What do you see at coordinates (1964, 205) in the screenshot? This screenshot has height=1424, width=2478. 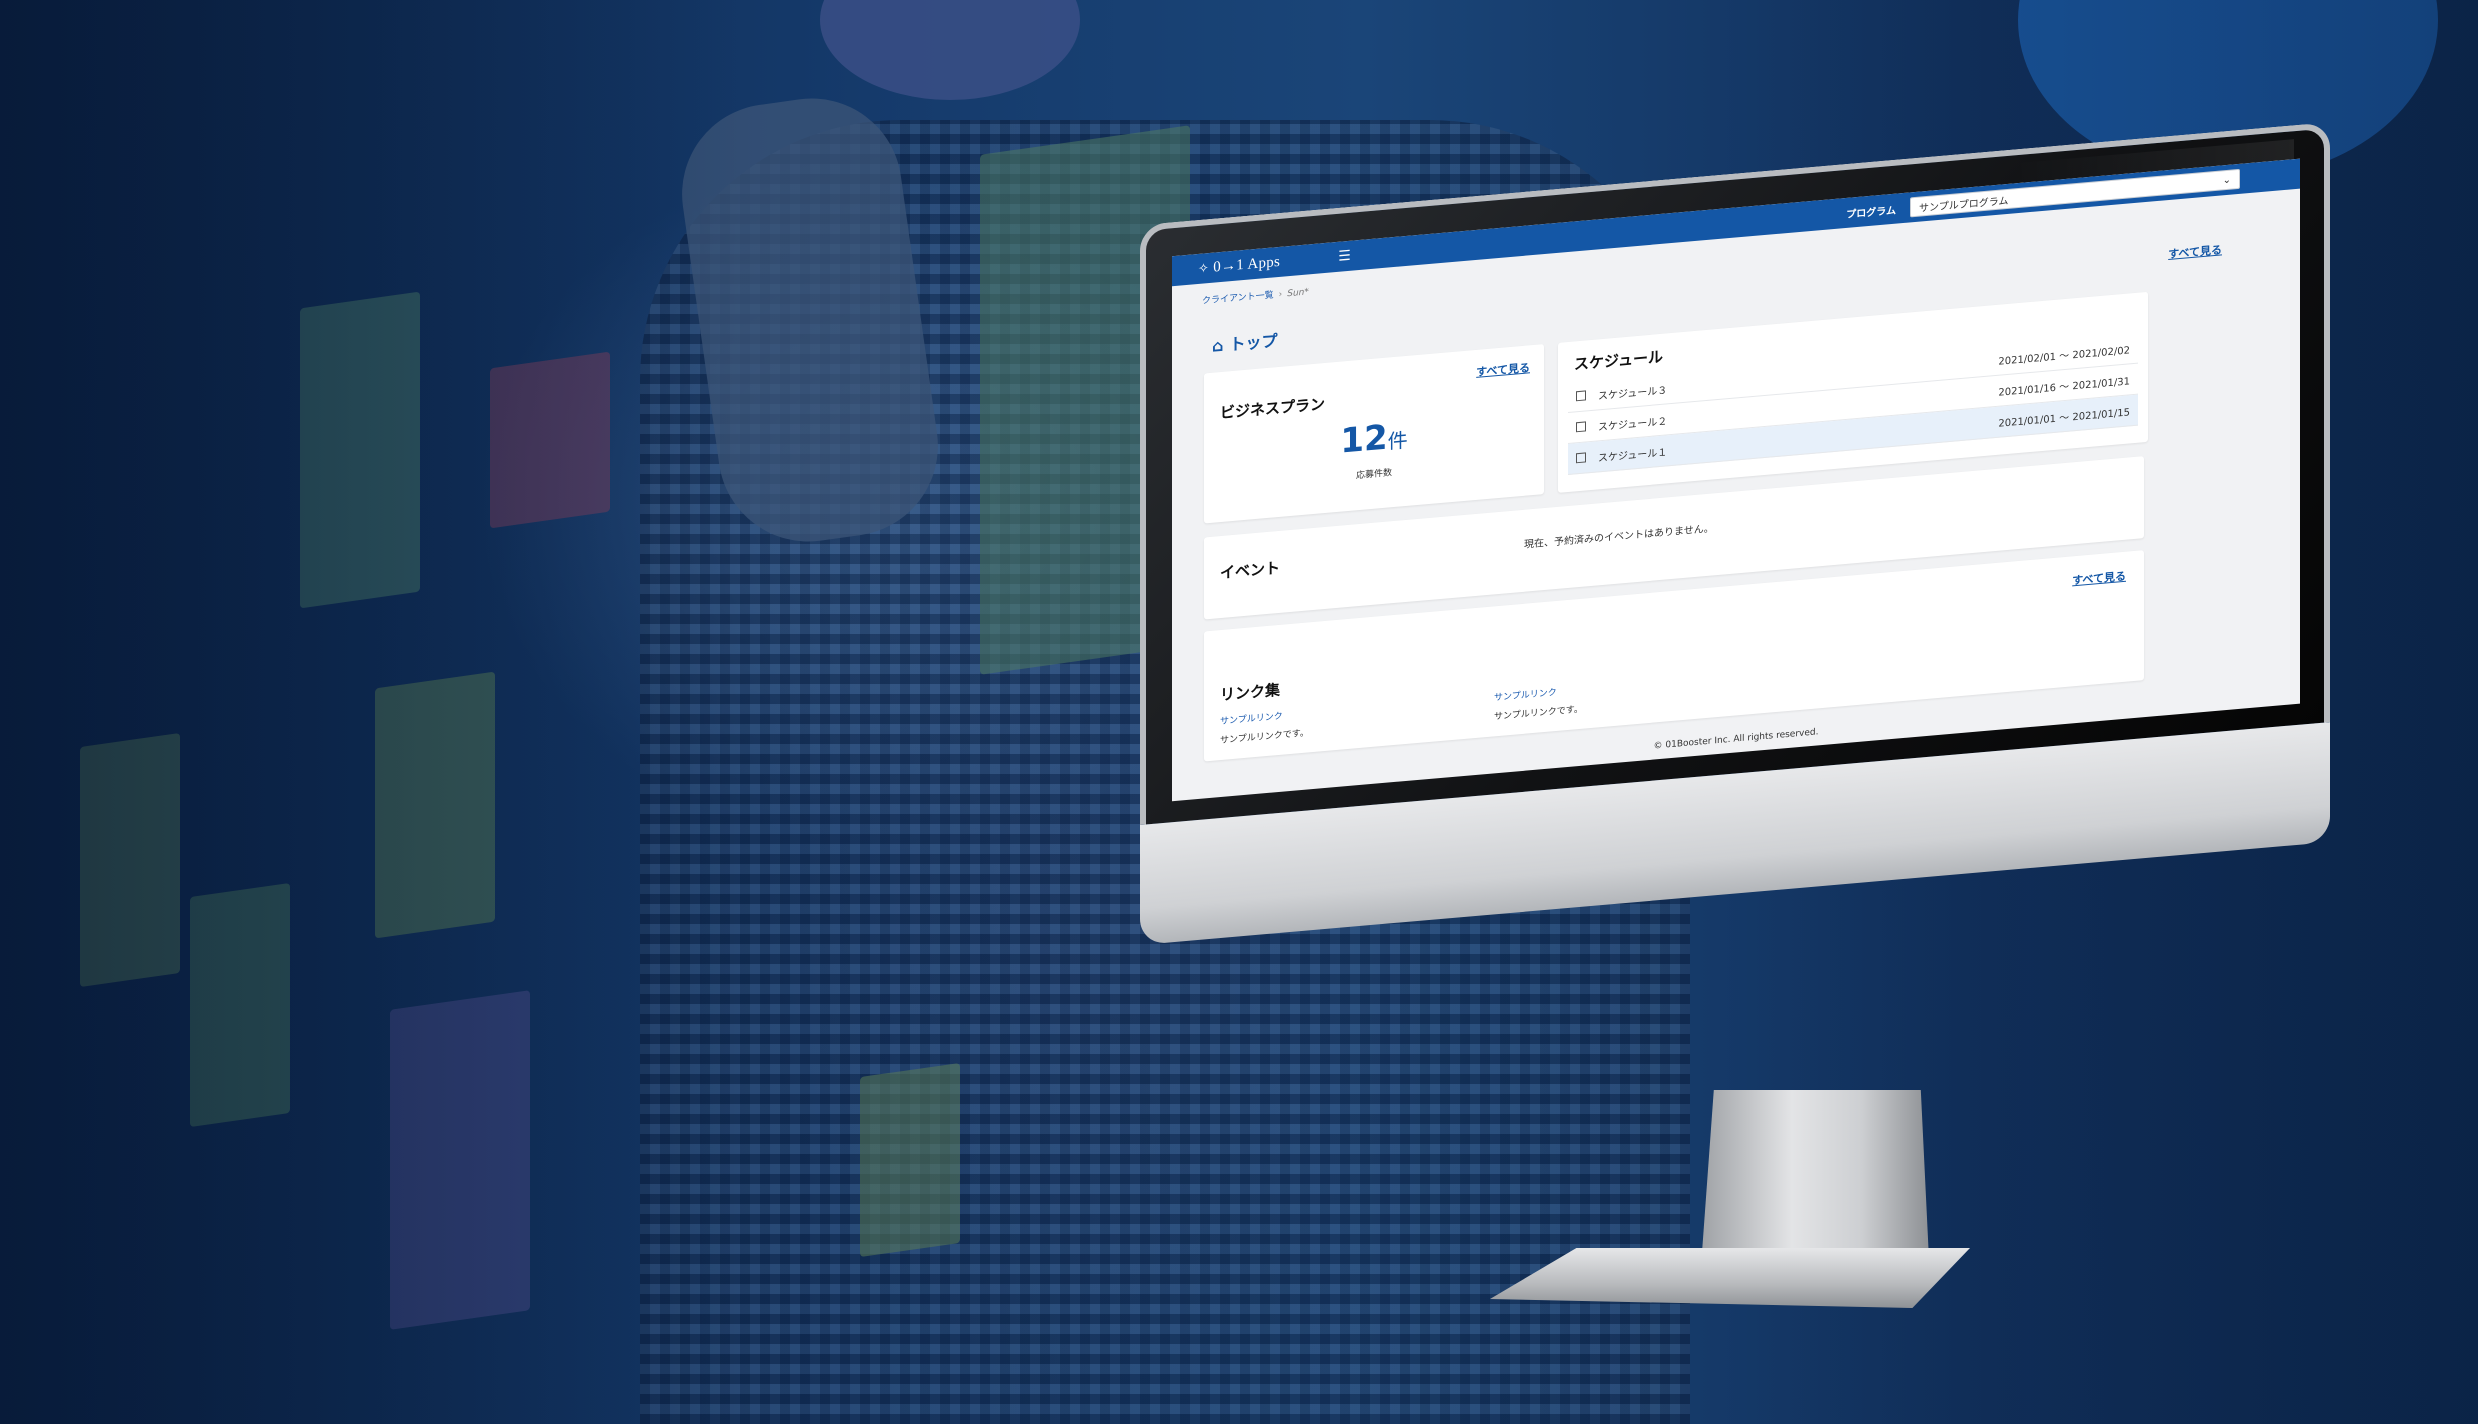 I see `program-select-value: サンプルプログラム` at bounding box center [1964, 205].